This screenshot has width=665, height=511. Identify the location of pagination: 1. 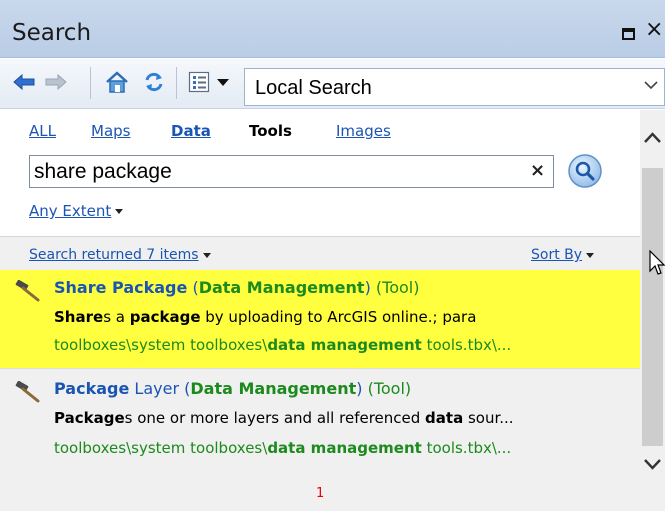
(320, 489).